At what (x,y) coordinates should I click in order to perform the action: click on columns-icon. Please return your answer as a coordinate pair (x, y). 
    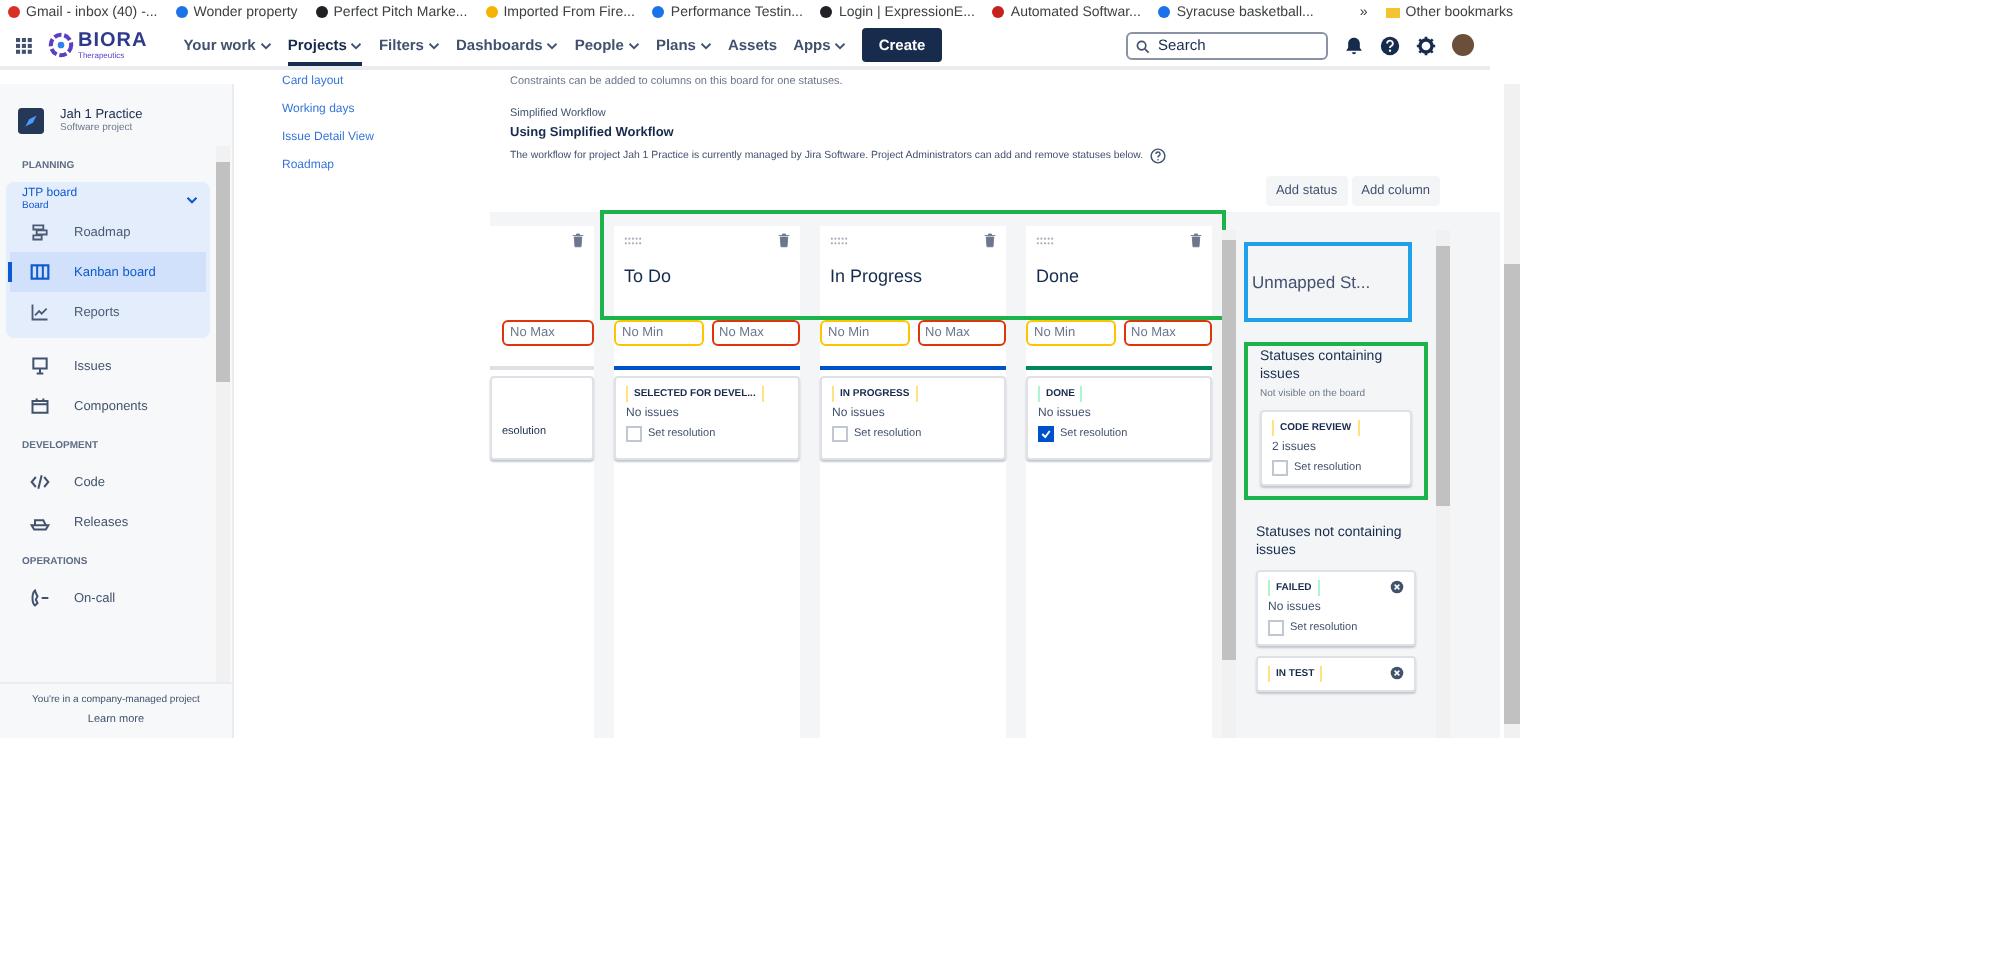
    Looking at the image, I should click on (40, 272).